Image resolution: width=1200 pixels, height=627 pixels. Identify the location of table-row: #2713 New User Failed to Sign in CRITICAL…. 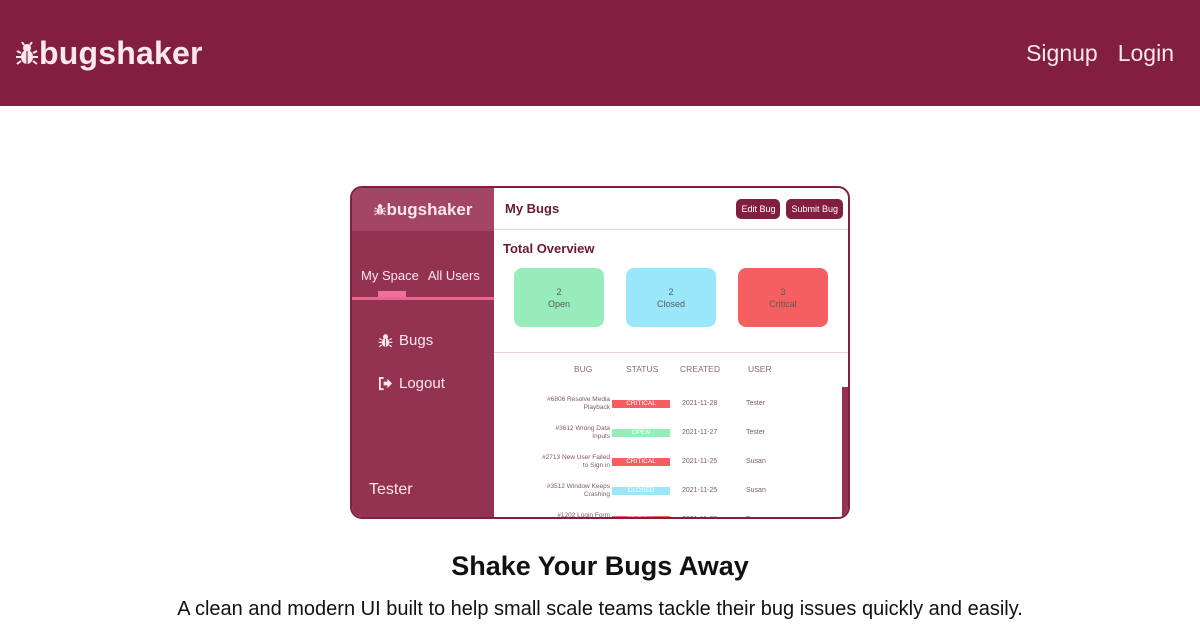
(692, 467).